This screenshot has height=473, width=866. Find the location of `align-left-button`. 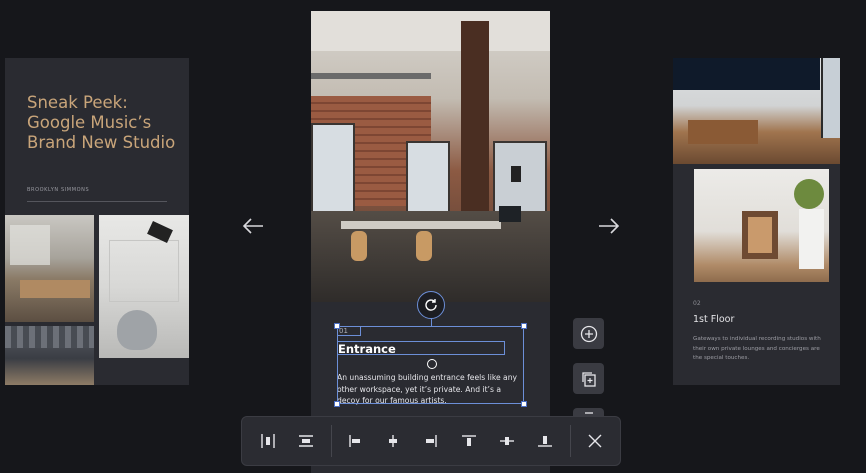

align-left-button is located at coordinates (355, 441).